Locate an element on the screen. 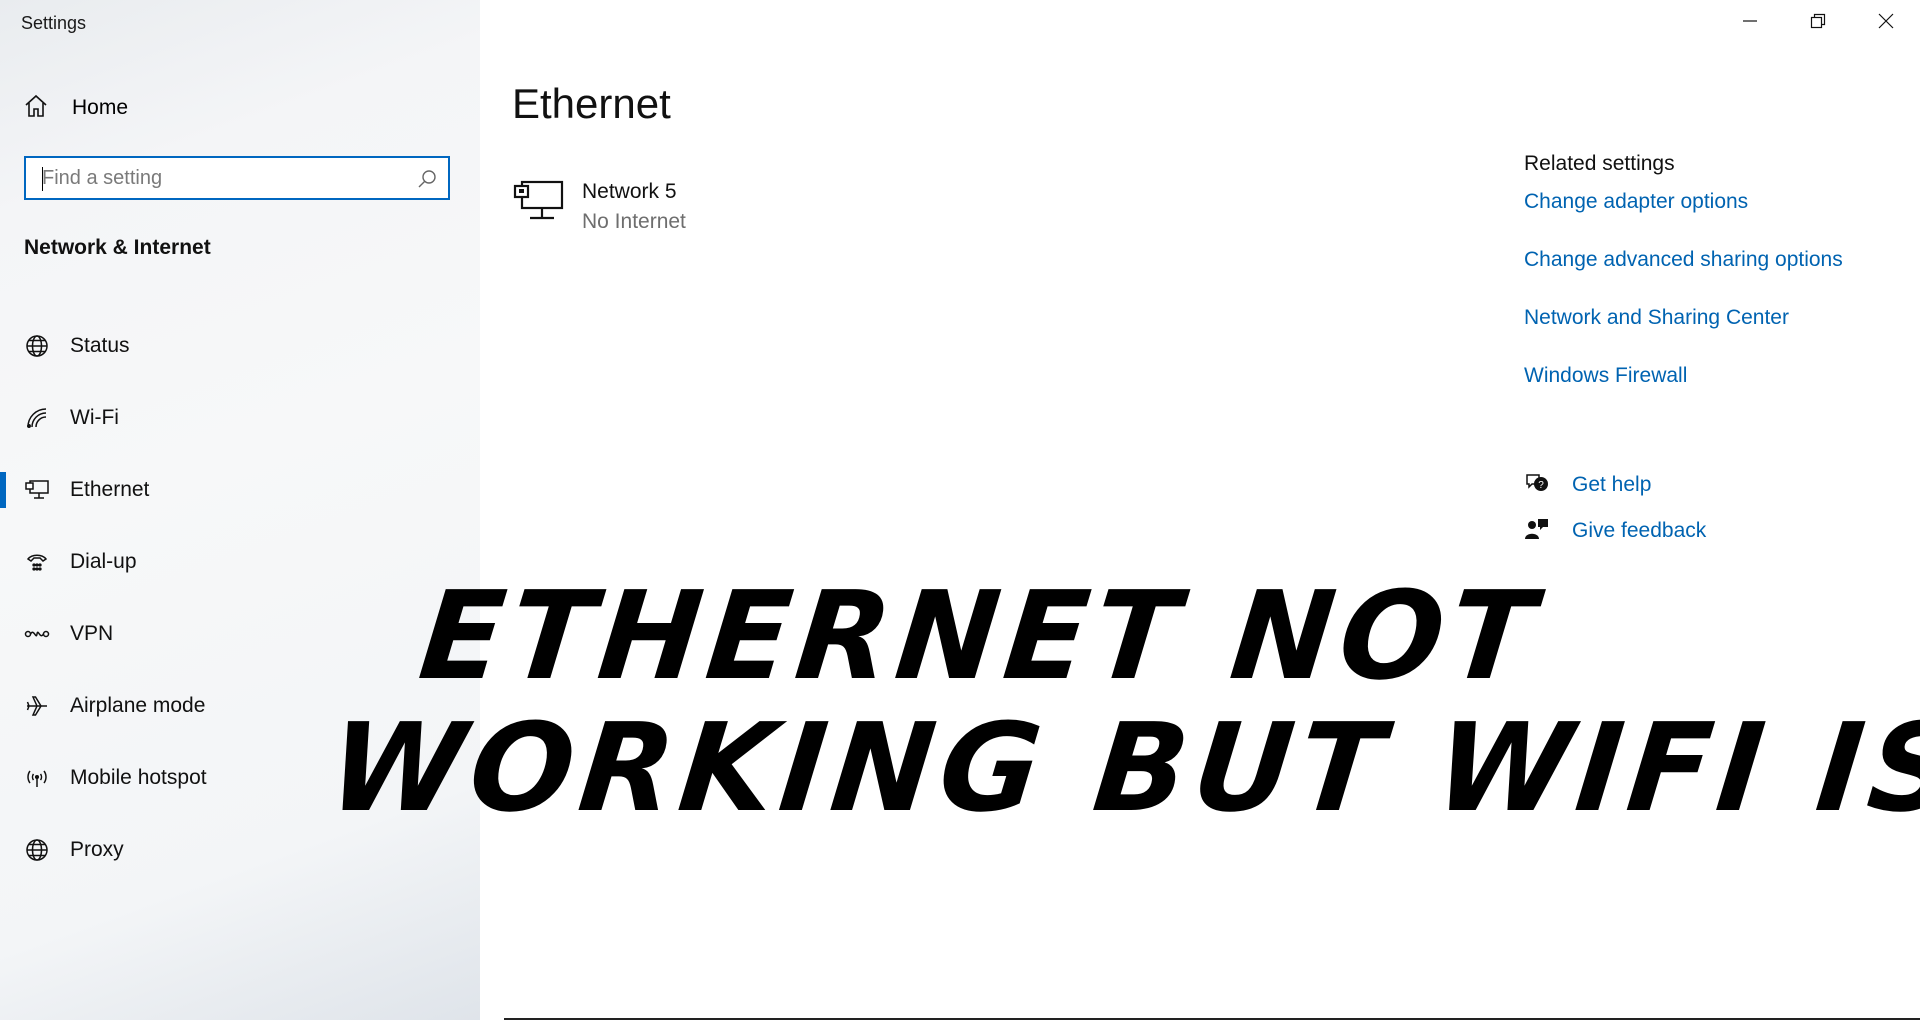  help-chat-icon: ? is located at coordinates (1537, 485).